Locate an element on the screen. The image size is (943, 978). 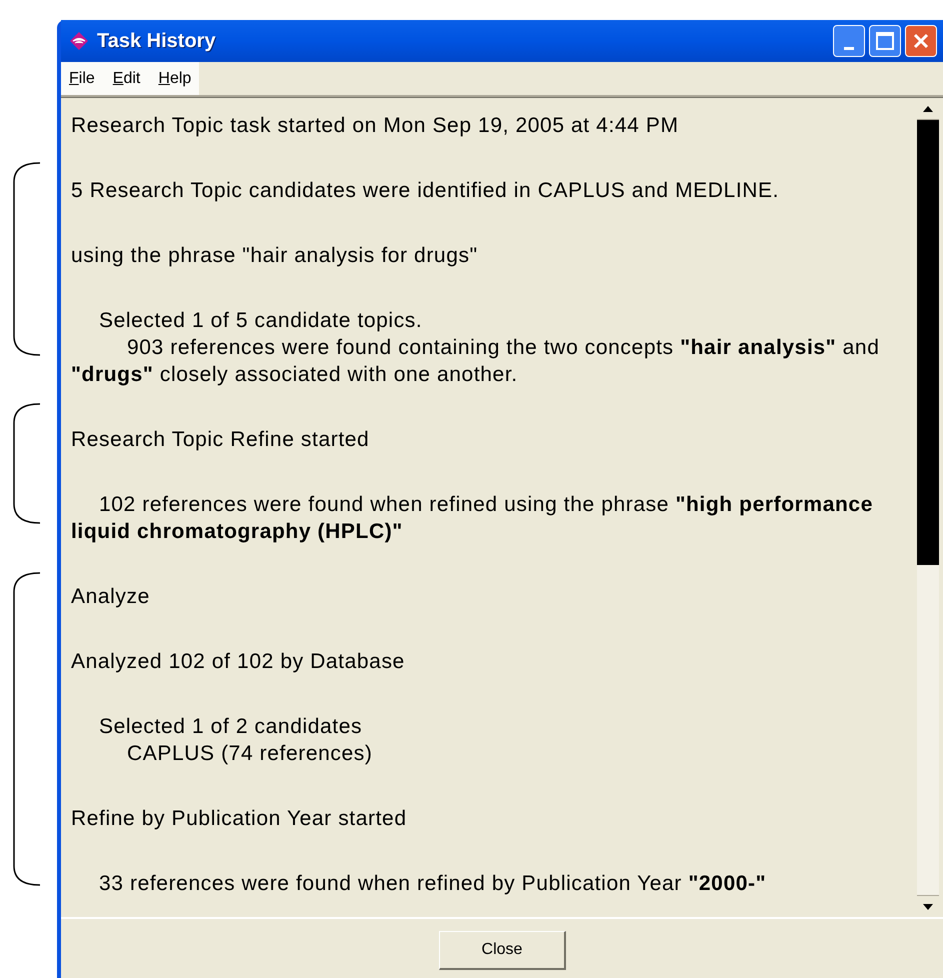
log-line: 33 references were found when refined by Publication Year "2000-" is located at coordinates (433, 884).